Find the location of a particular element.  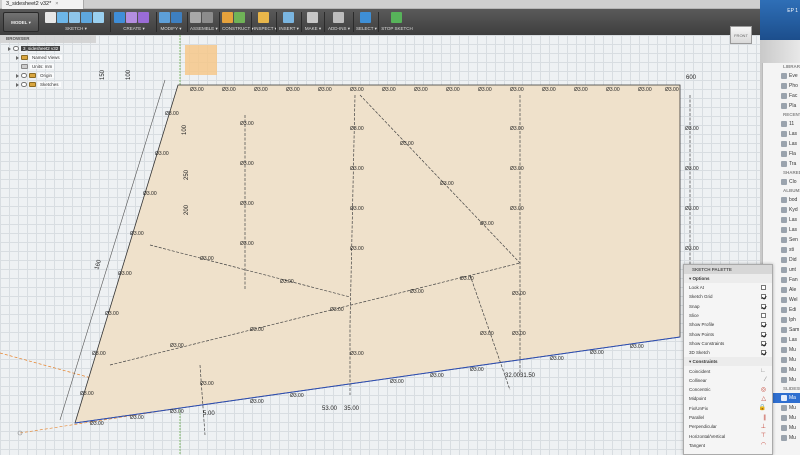

joint-icon is located at coordinates (207, 17).